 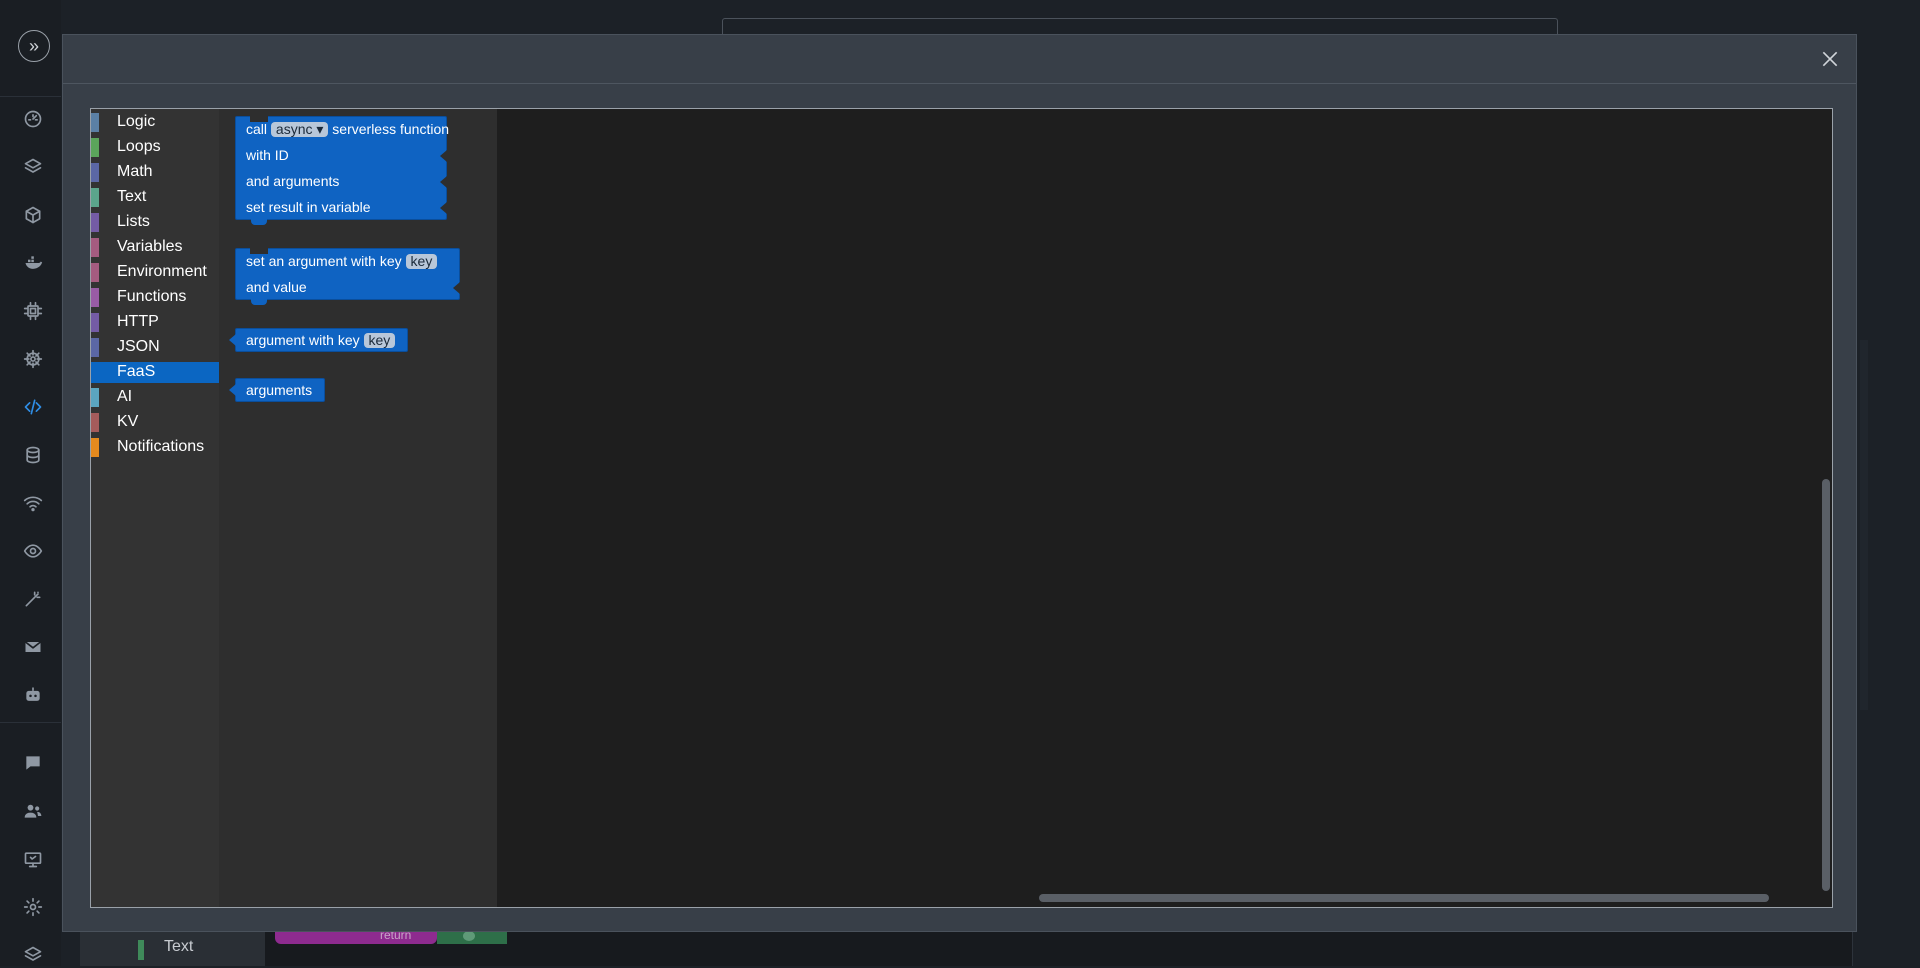 I want to click on toolbox-category-notifications: Notifications, so click(x=155, y=447).